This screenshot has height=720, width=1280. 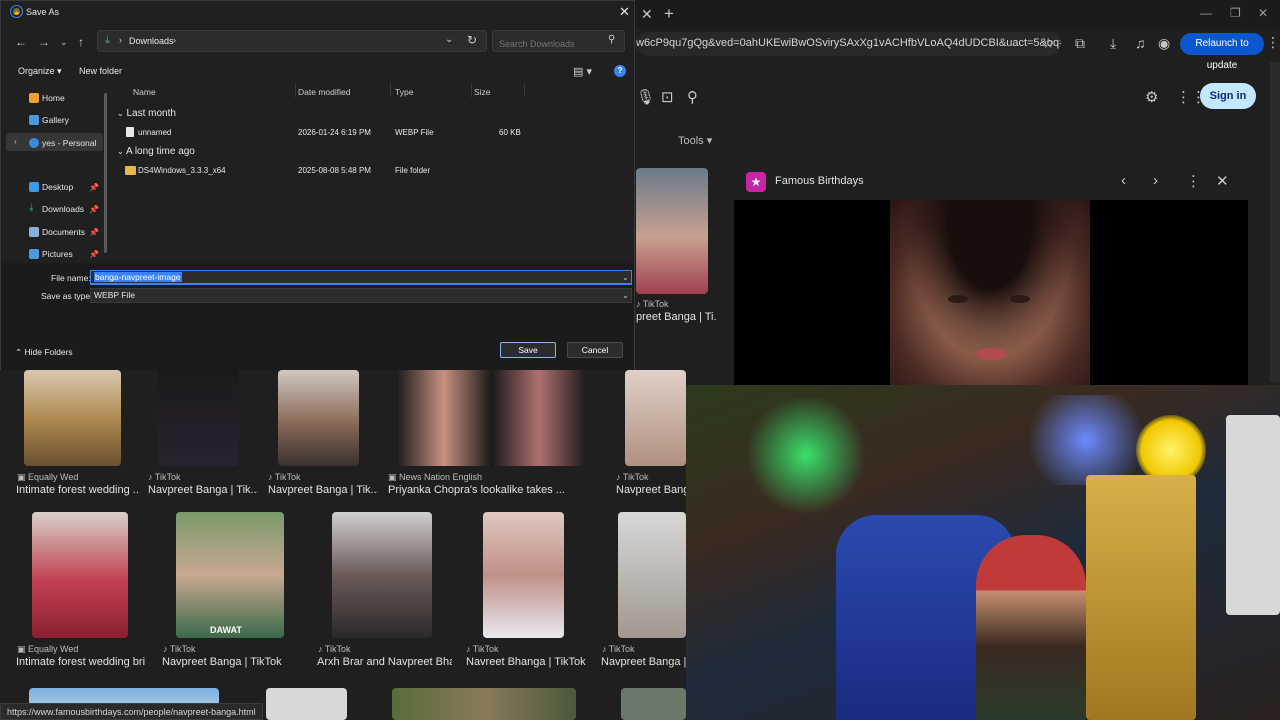 What do you see at coordinates (413, 170) in the screenshot?
I see `file-type: File folder` at bounding box center [413, 170].